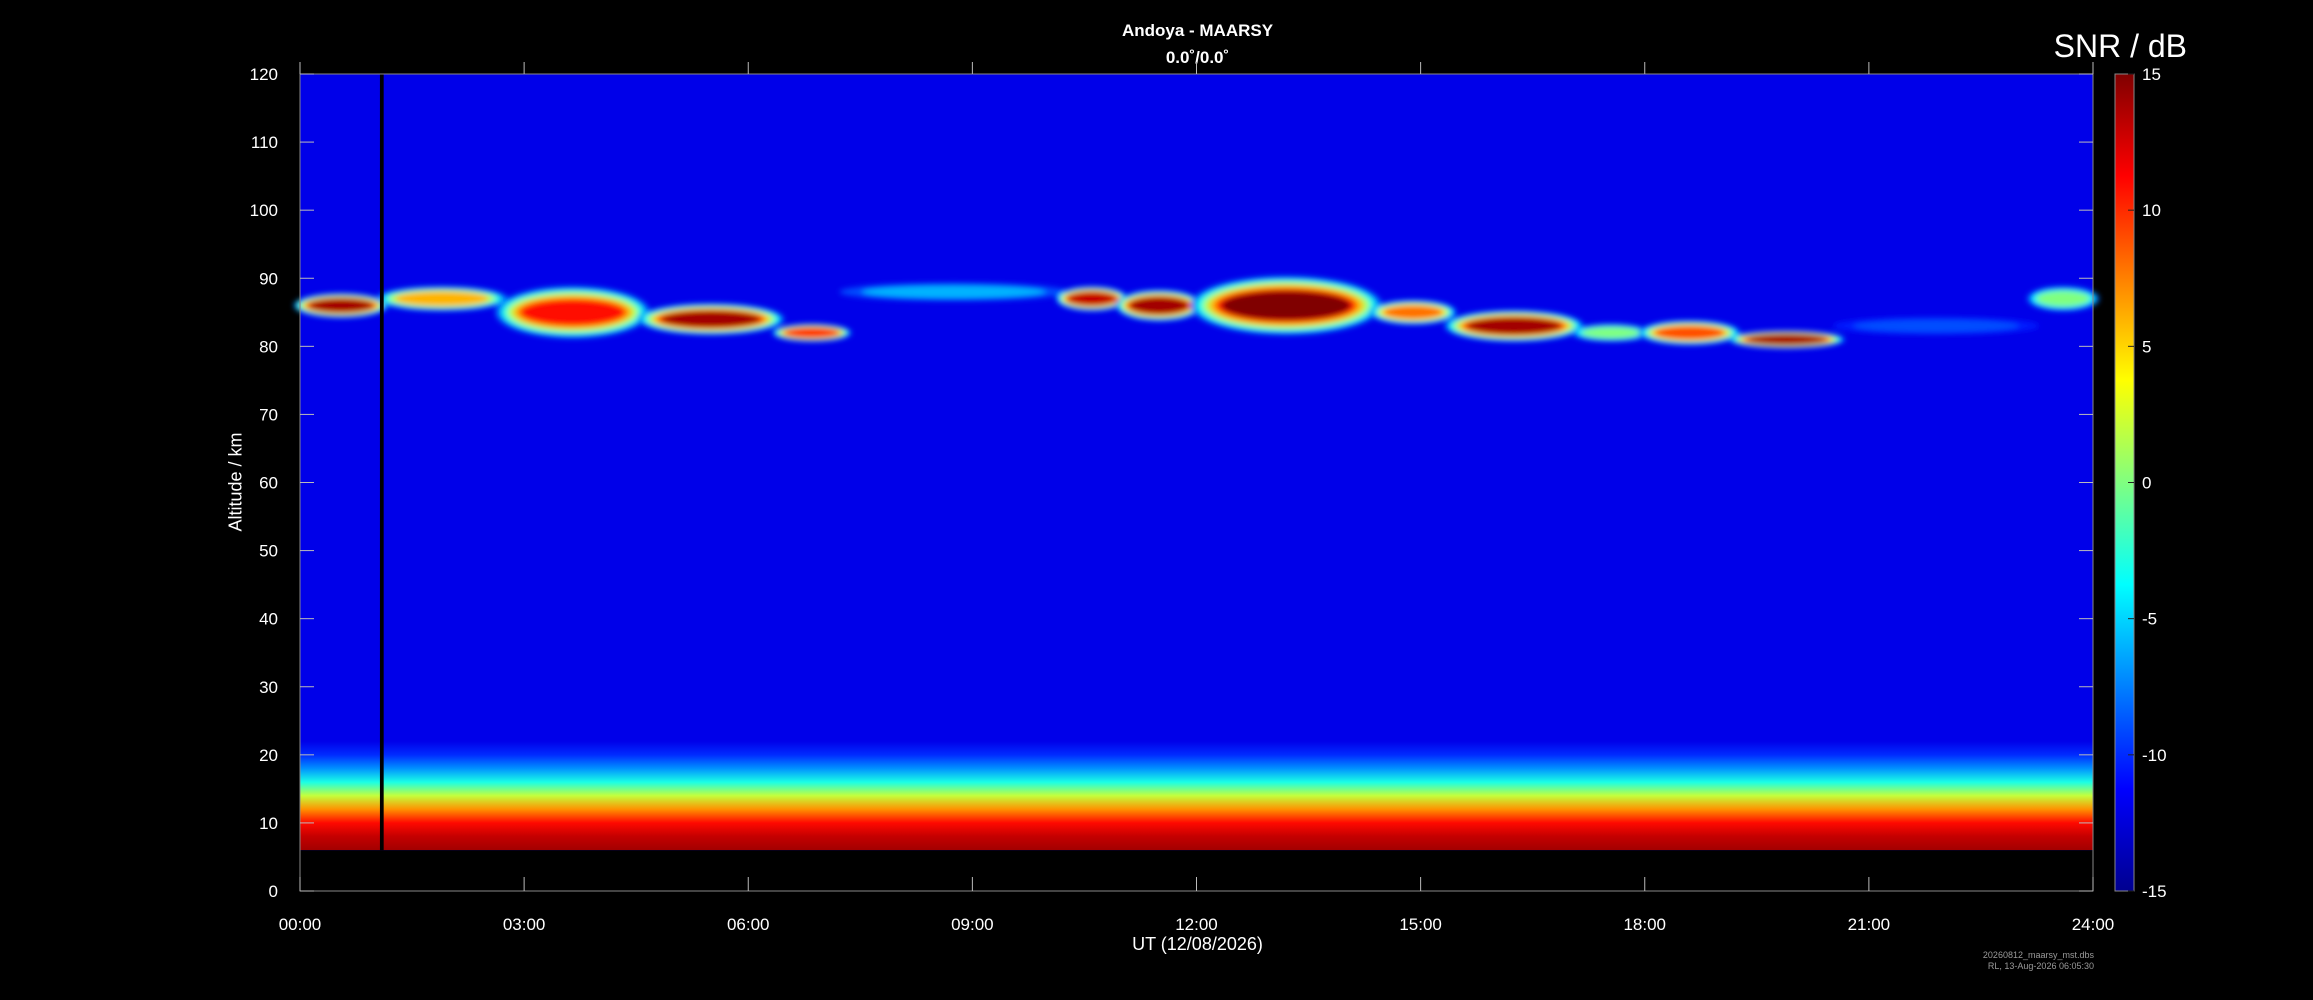 This screenshot has width=2313, height=1000. Describe the element at coordinates (2151, 74) in the screenshot. I see `colorbar-tick-label: 15` at that location.